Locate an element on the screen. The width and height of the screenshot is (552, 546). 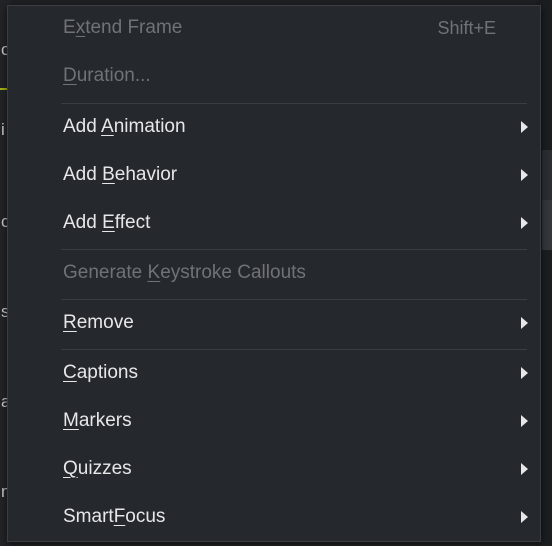
menu-item-label: Markers is located at coordinates (97, 420).